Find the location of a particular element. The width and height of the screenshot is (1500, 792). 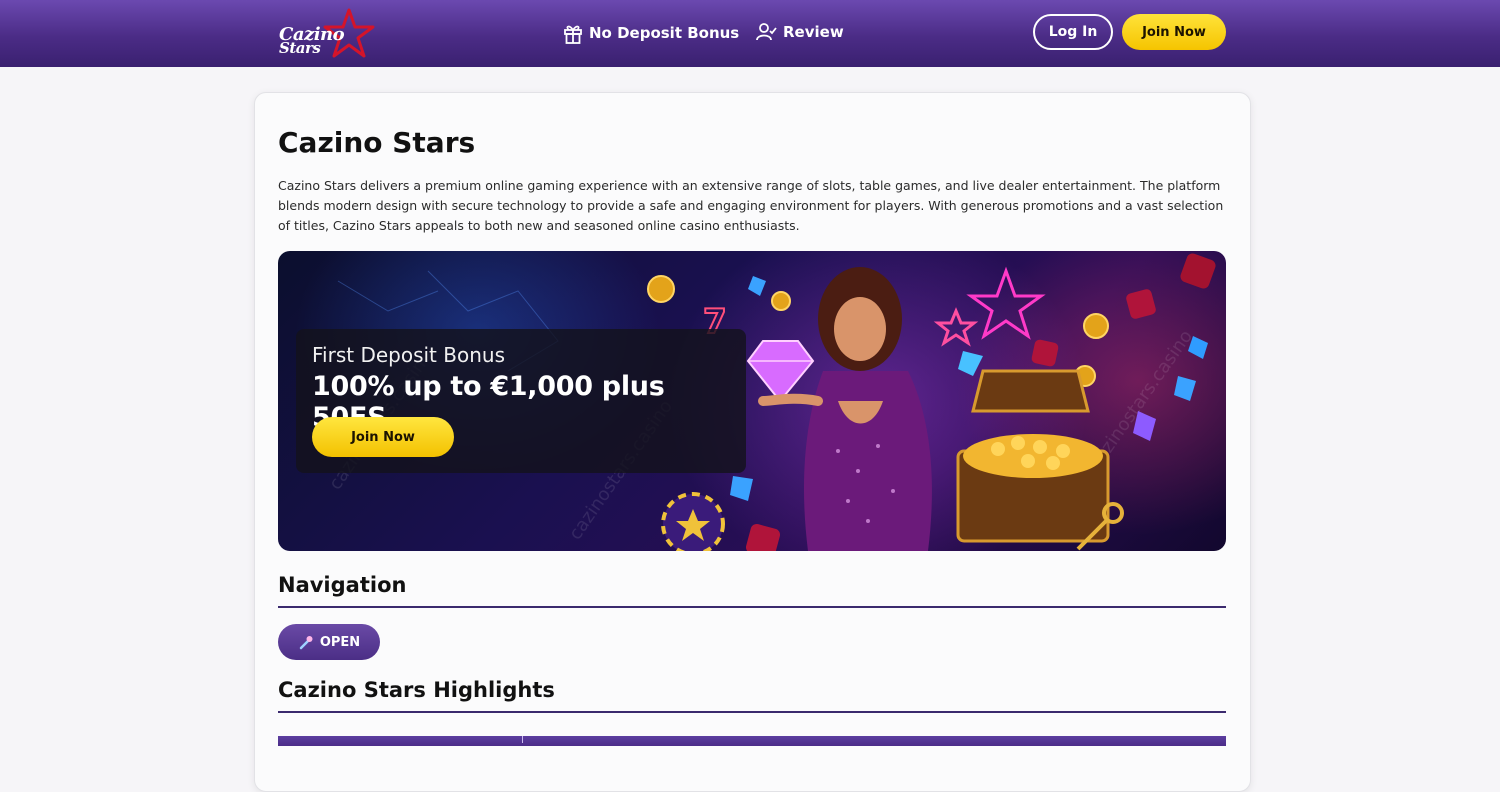

open-label: OPEN is located at coordinates (340, 642).